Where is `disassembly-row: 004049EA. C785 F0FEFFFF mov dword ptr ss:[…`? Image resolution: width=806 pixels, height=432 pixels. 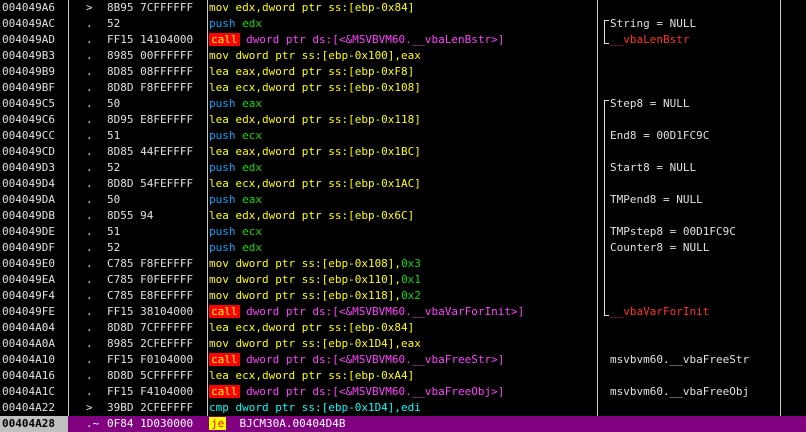
disassembly-row: 004049EA. C785 F0FEFFFF mov dword ptr ss:[… is located at coordinates (403, 280).